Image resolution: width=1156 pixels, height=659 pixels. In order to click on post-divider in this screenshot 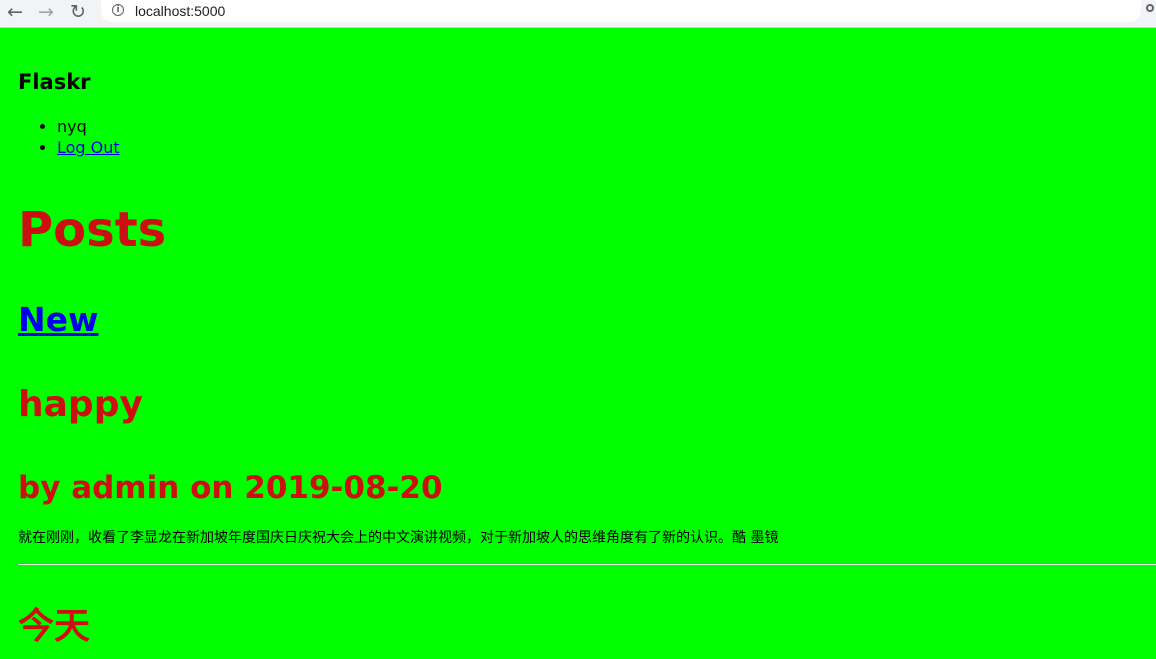, I will do `click(587, 564)`.